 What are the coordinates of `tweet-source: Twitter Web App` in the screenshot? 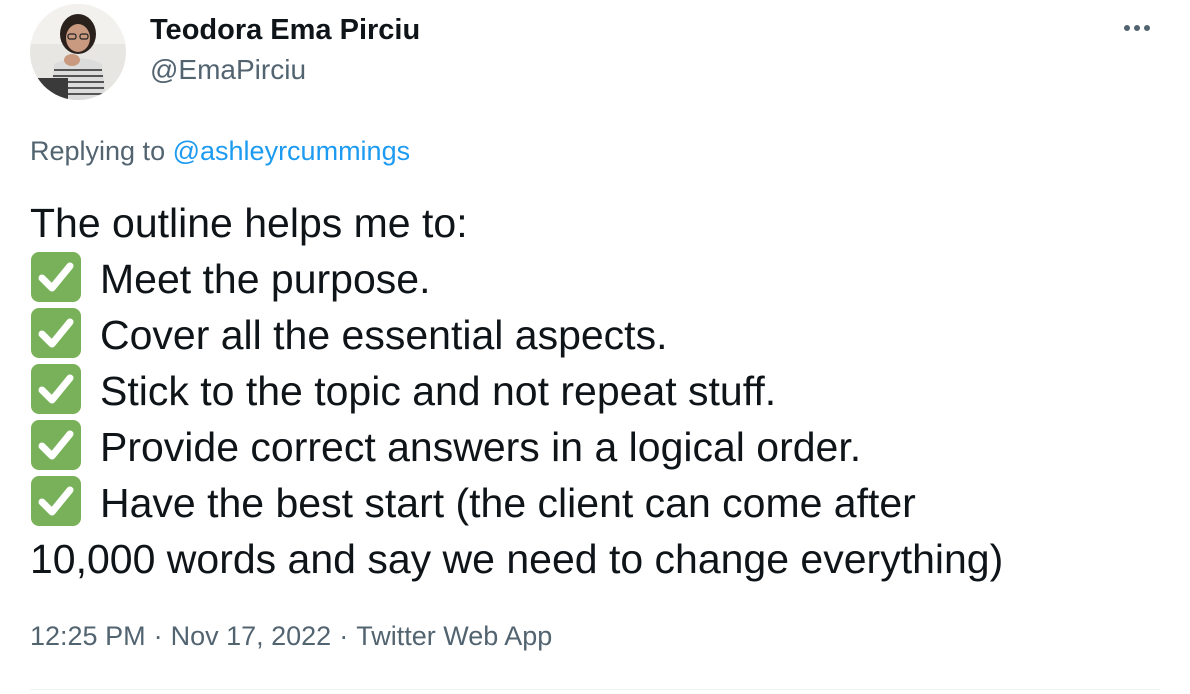 It's located at (454, 636).